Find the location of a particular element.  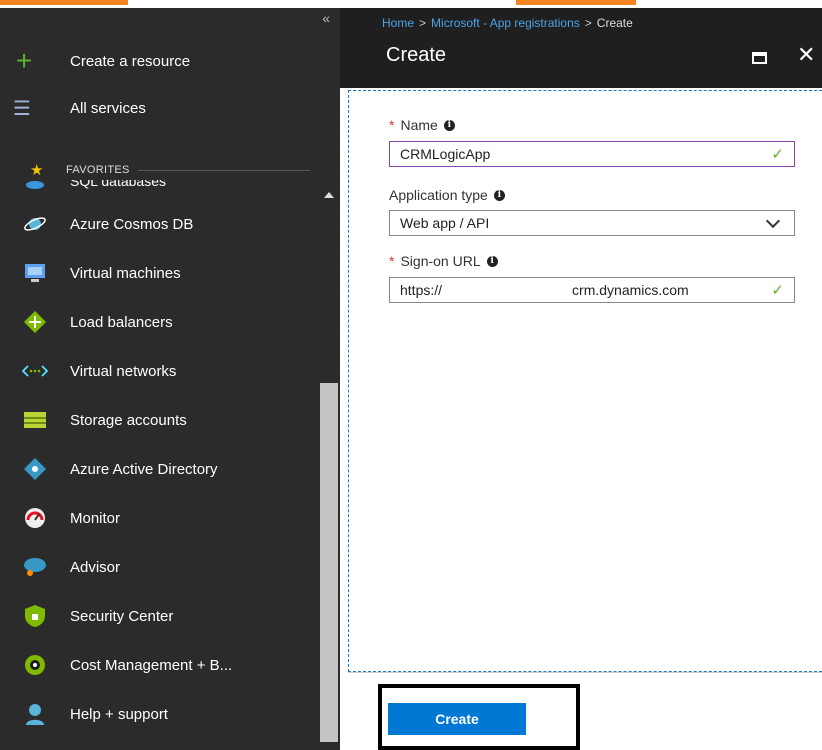

sidebar-item-label: Storage accounts is located at coordinates (128, 420).